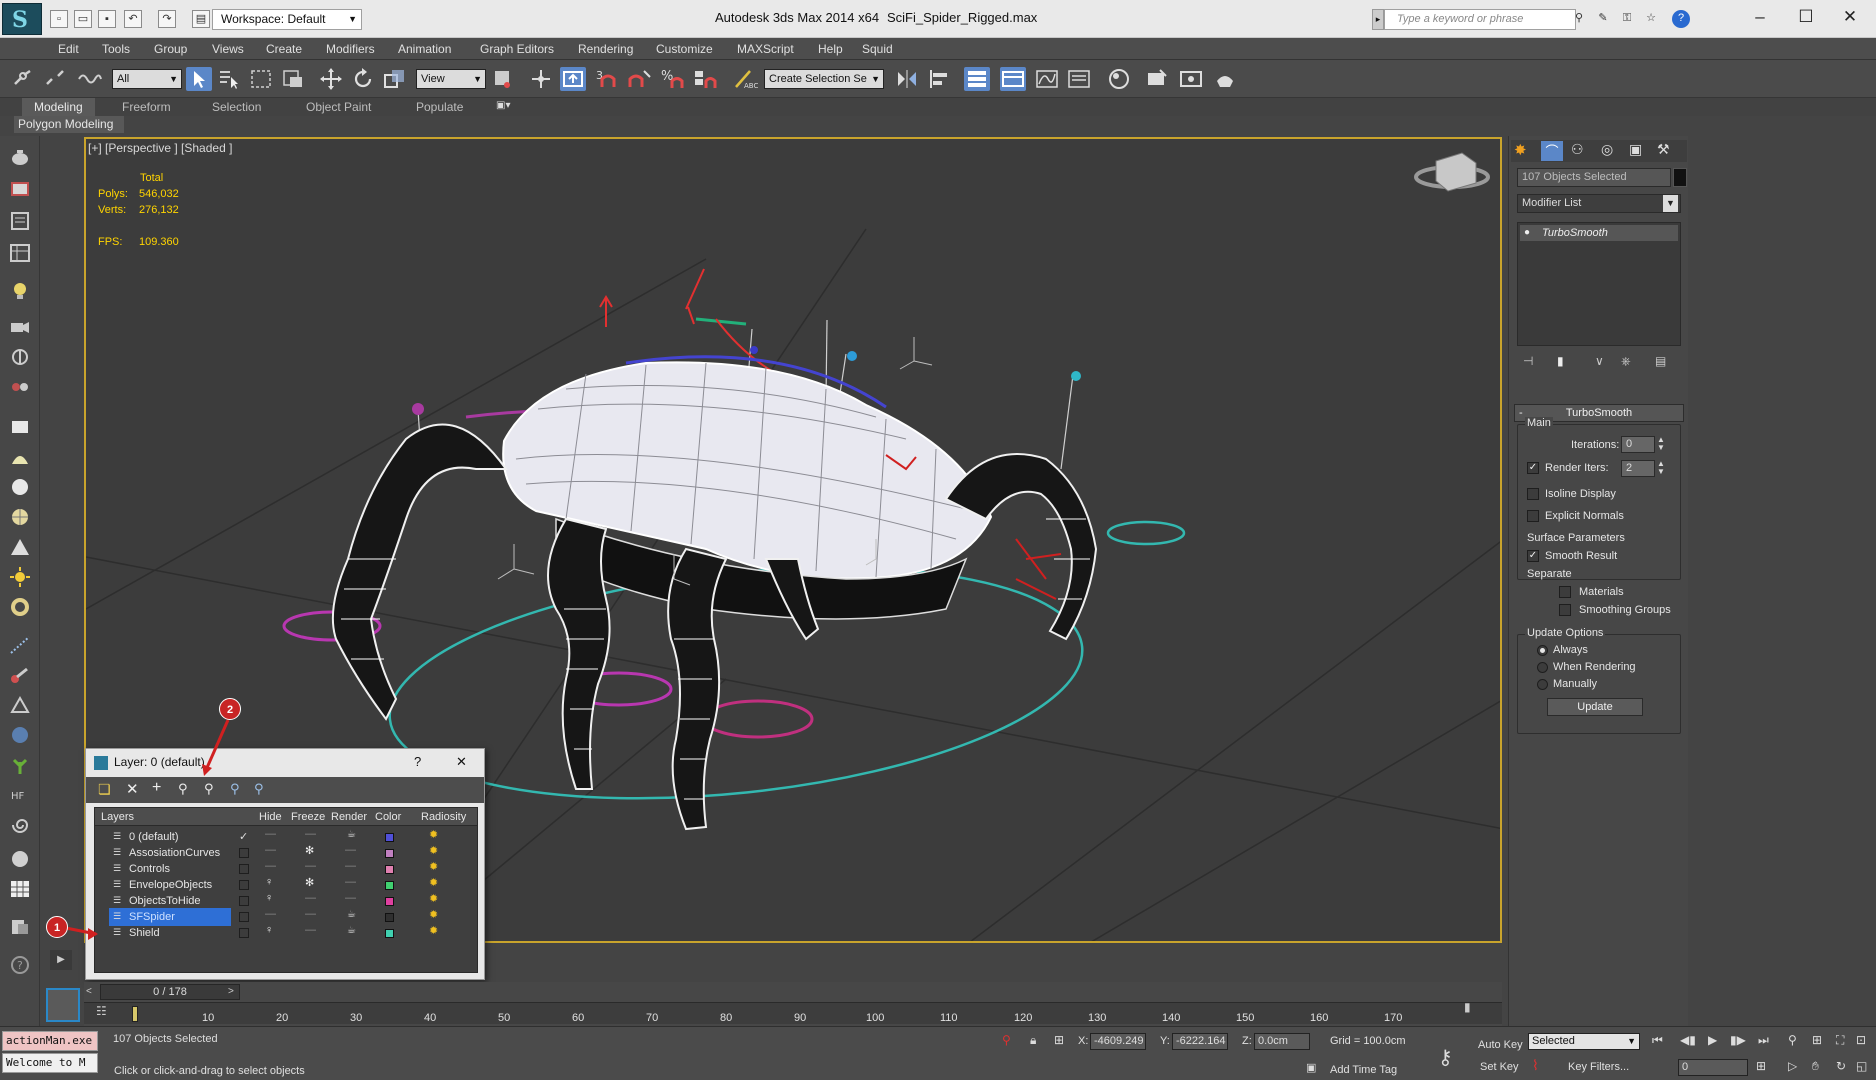 The image size is (1876, 1080). Describe the element at coordinates (89, 991) in the screenshot. I see `slider-left-arrow: <` at that location.